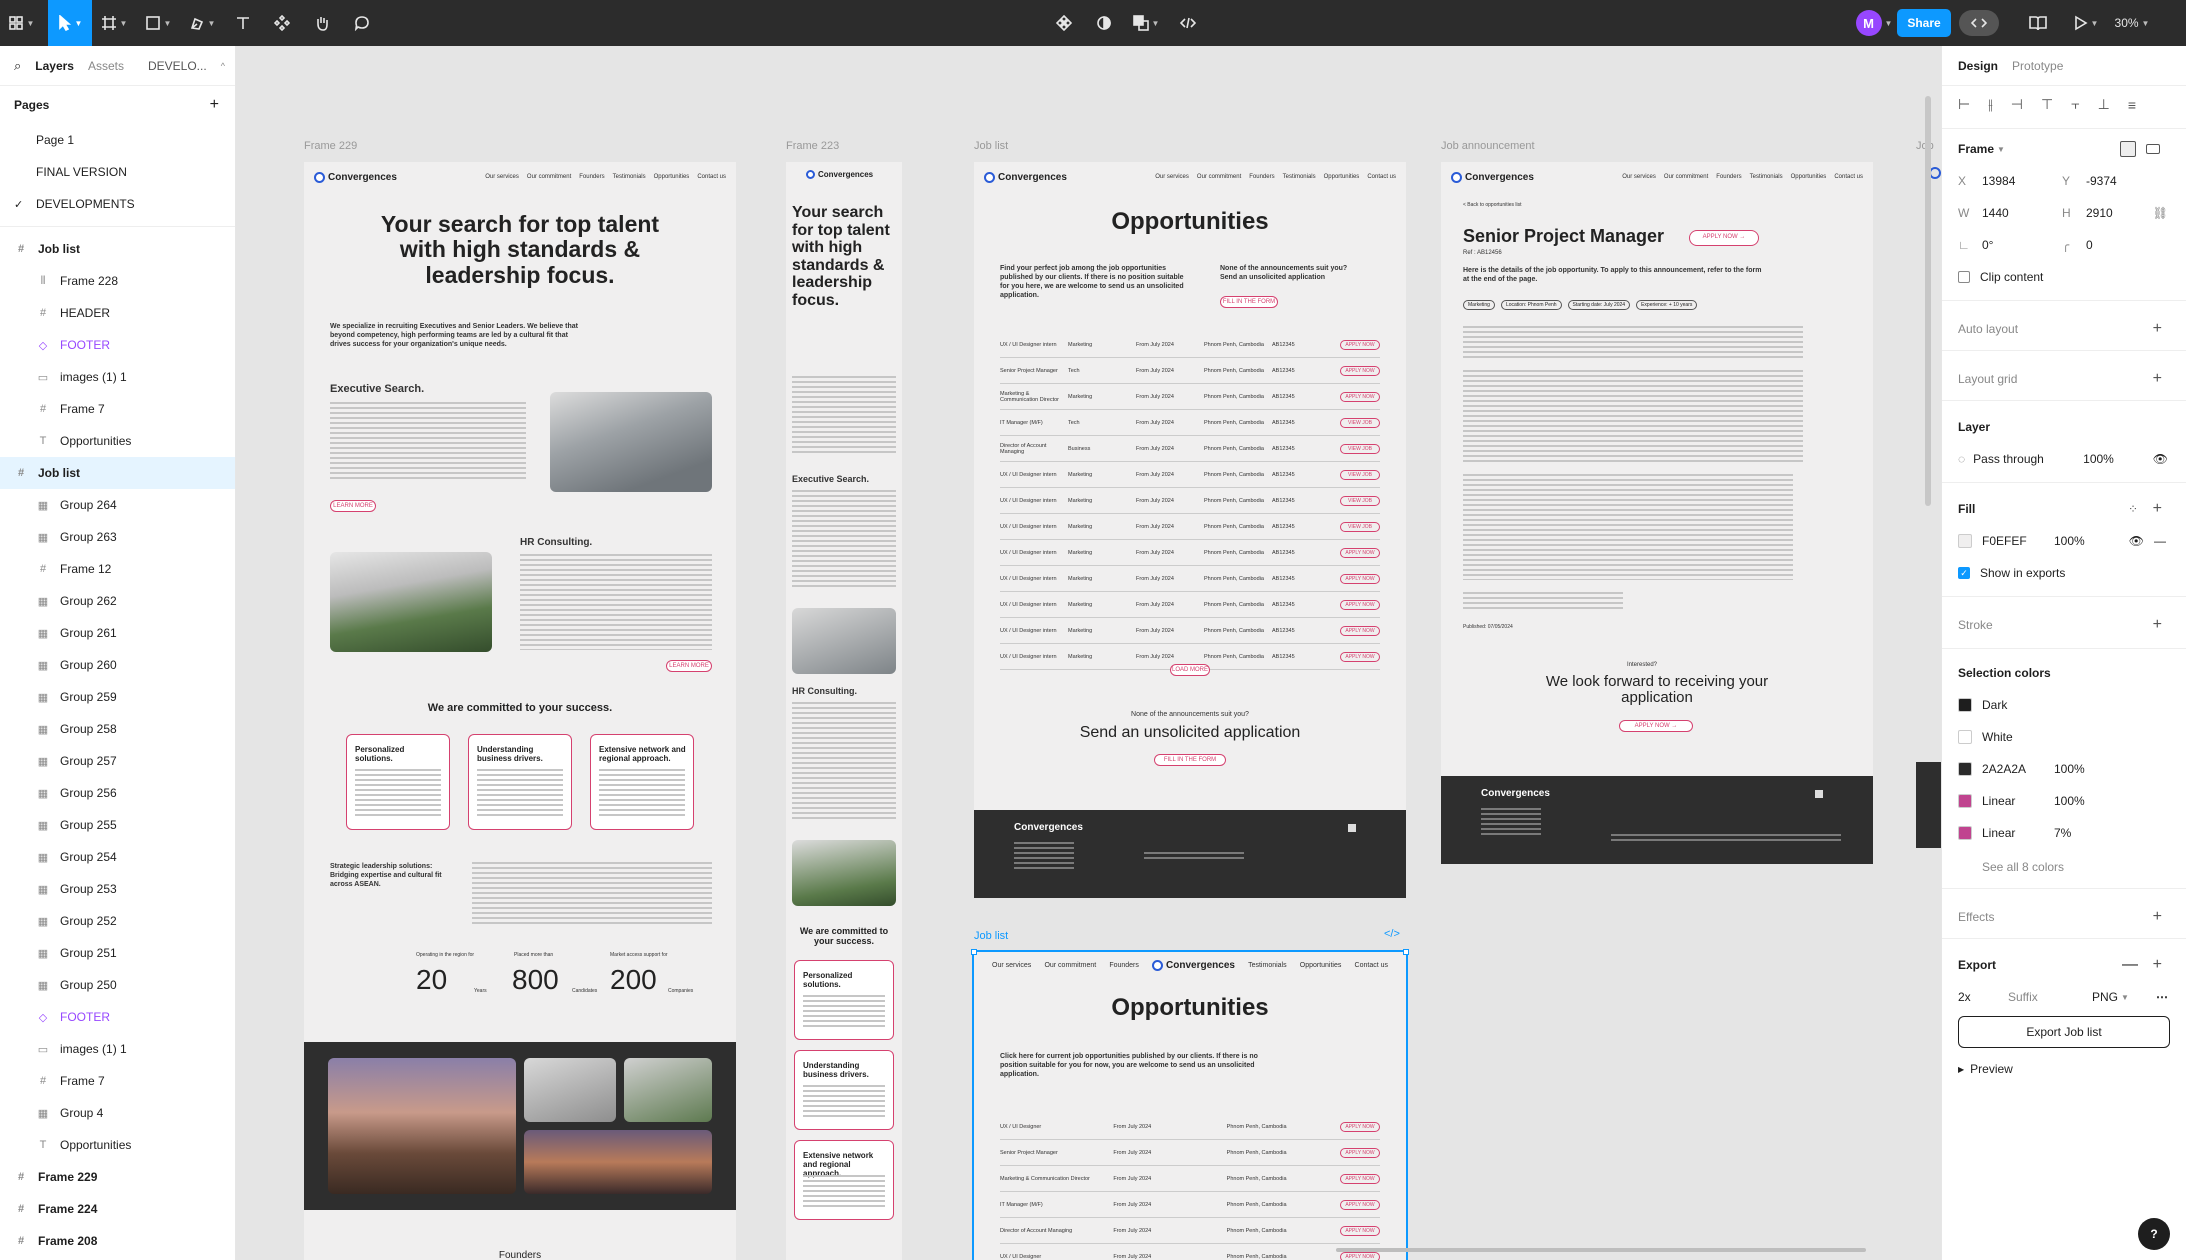  Describe the element at coordinates (2076, 541) in the screenshot. I see `fill-opacity-input: 100%` at that location.